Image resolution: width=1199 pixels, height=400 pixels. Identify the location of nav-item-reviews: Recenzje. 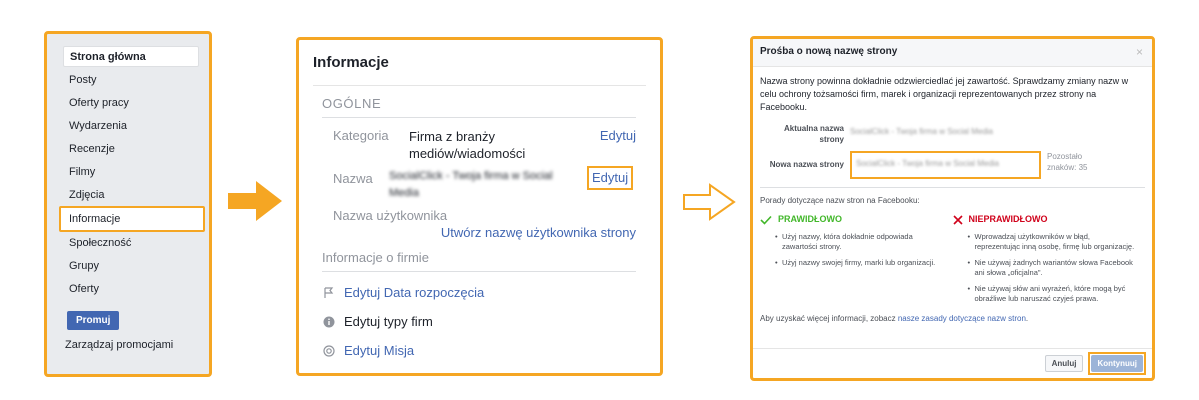
(131, 149).